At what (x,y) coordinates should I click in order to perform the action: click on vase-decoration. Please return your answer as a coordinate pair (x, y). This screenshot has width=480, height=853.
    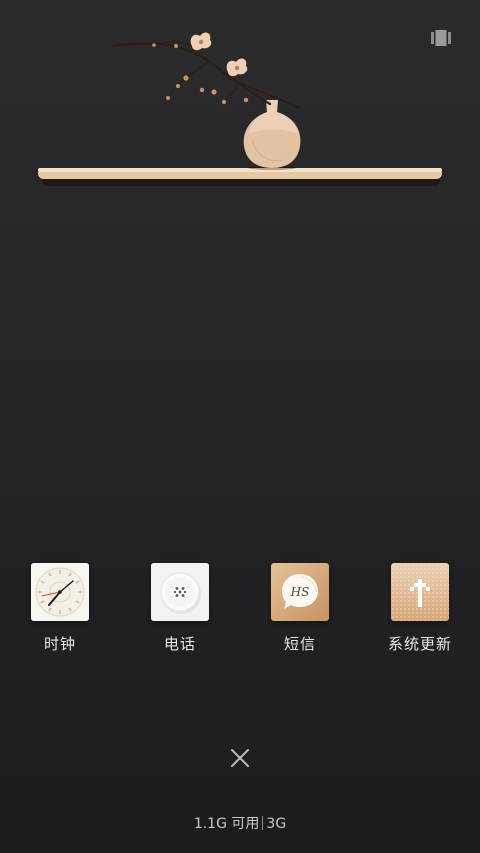
    Looking at the image, I should click on (272, 135).